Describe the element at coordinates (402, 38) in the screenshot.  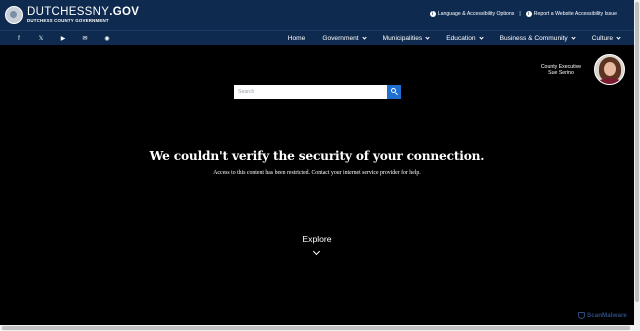
I see `nav-item-label: Municipalities` at that location.